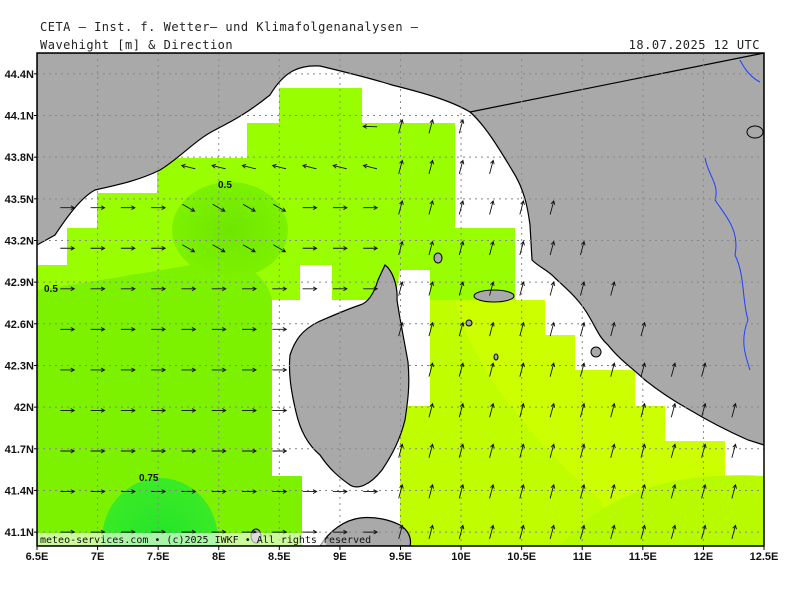 This screenshot has width=800, height=600. What do you see at coordinates (19, 491) in the screenshot?
I see `y-tick-label: 41.4N` at bounding box center [19, 491].